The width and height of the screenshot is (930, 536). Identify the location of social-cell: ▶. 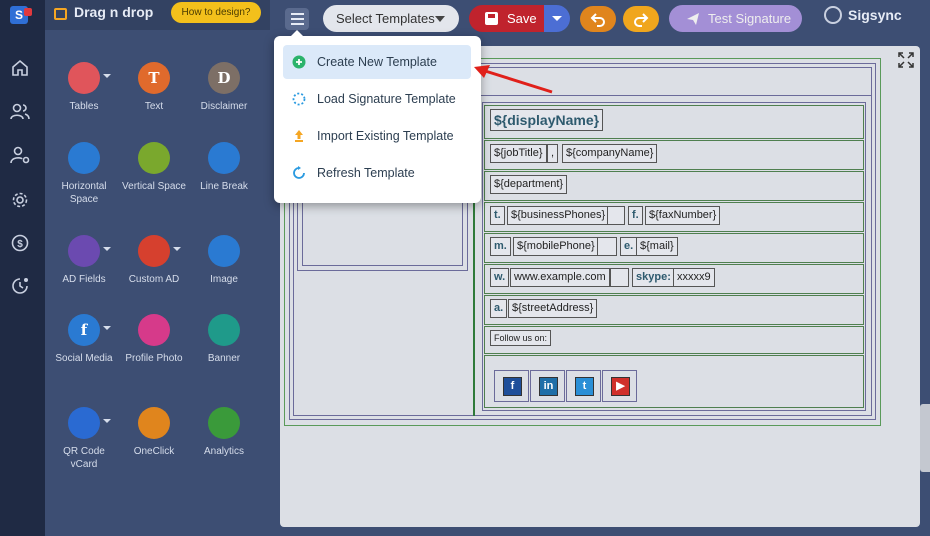
(619, 386).